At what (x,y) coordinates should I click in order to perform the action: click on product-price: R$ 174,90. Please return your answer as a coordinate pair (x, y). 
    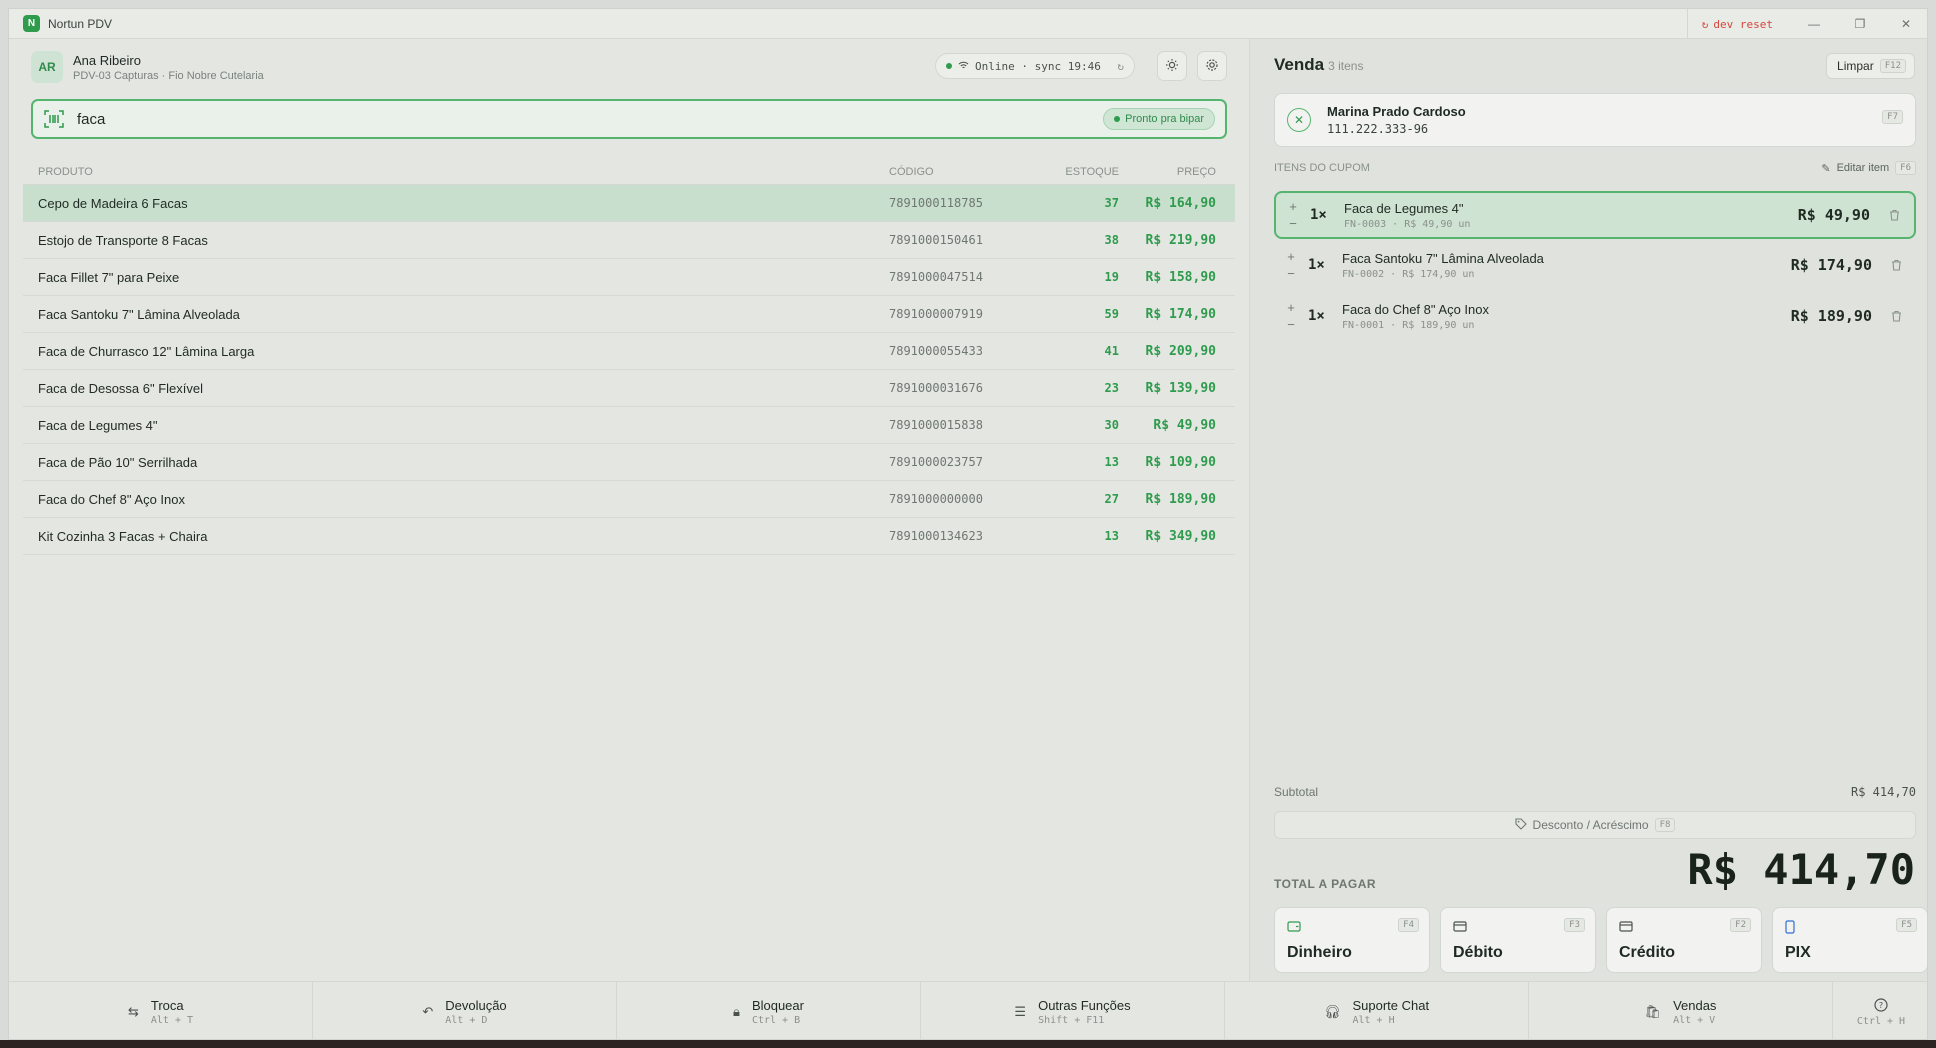
    Looking at the image, I should click on (1180, 314).